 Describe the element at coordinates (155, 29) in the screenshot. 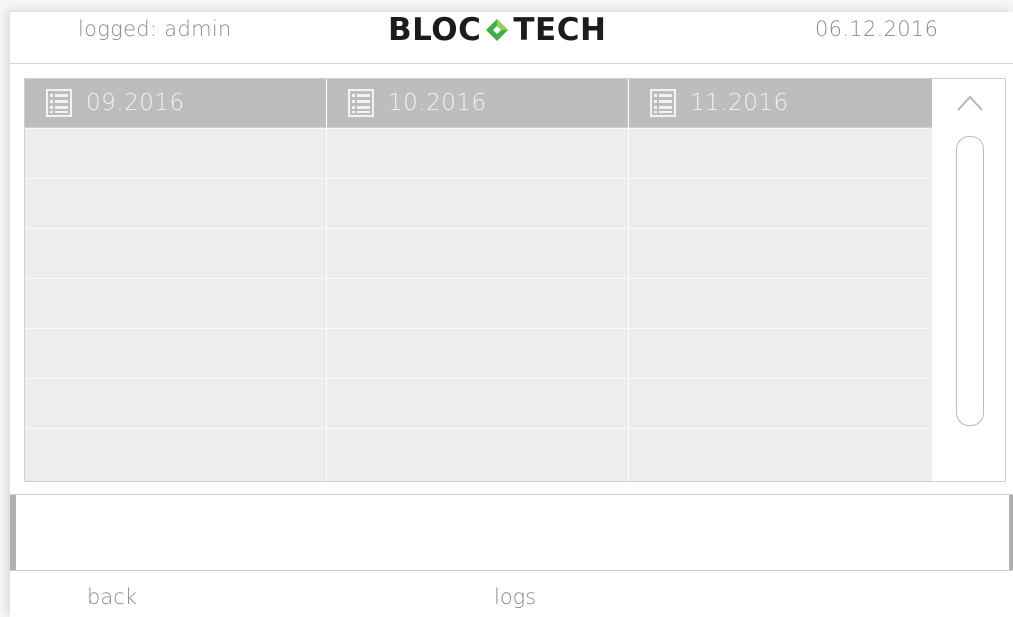

I see `logged-user-label: logged: admin` at that location.